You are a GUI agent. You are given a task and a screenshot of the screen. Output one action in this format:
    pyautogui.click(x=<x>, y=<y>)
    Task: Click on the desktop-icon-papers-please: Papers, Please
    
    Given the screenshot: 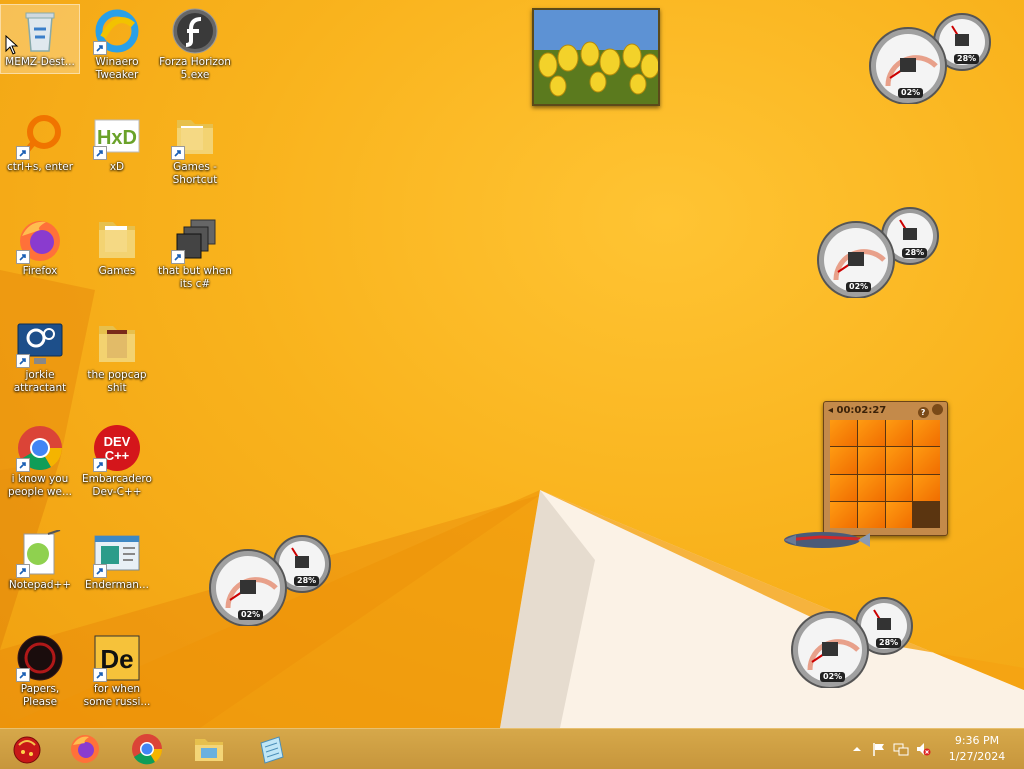 What is the action you would take?
    pyautogui.click(x=40, y=671)
    